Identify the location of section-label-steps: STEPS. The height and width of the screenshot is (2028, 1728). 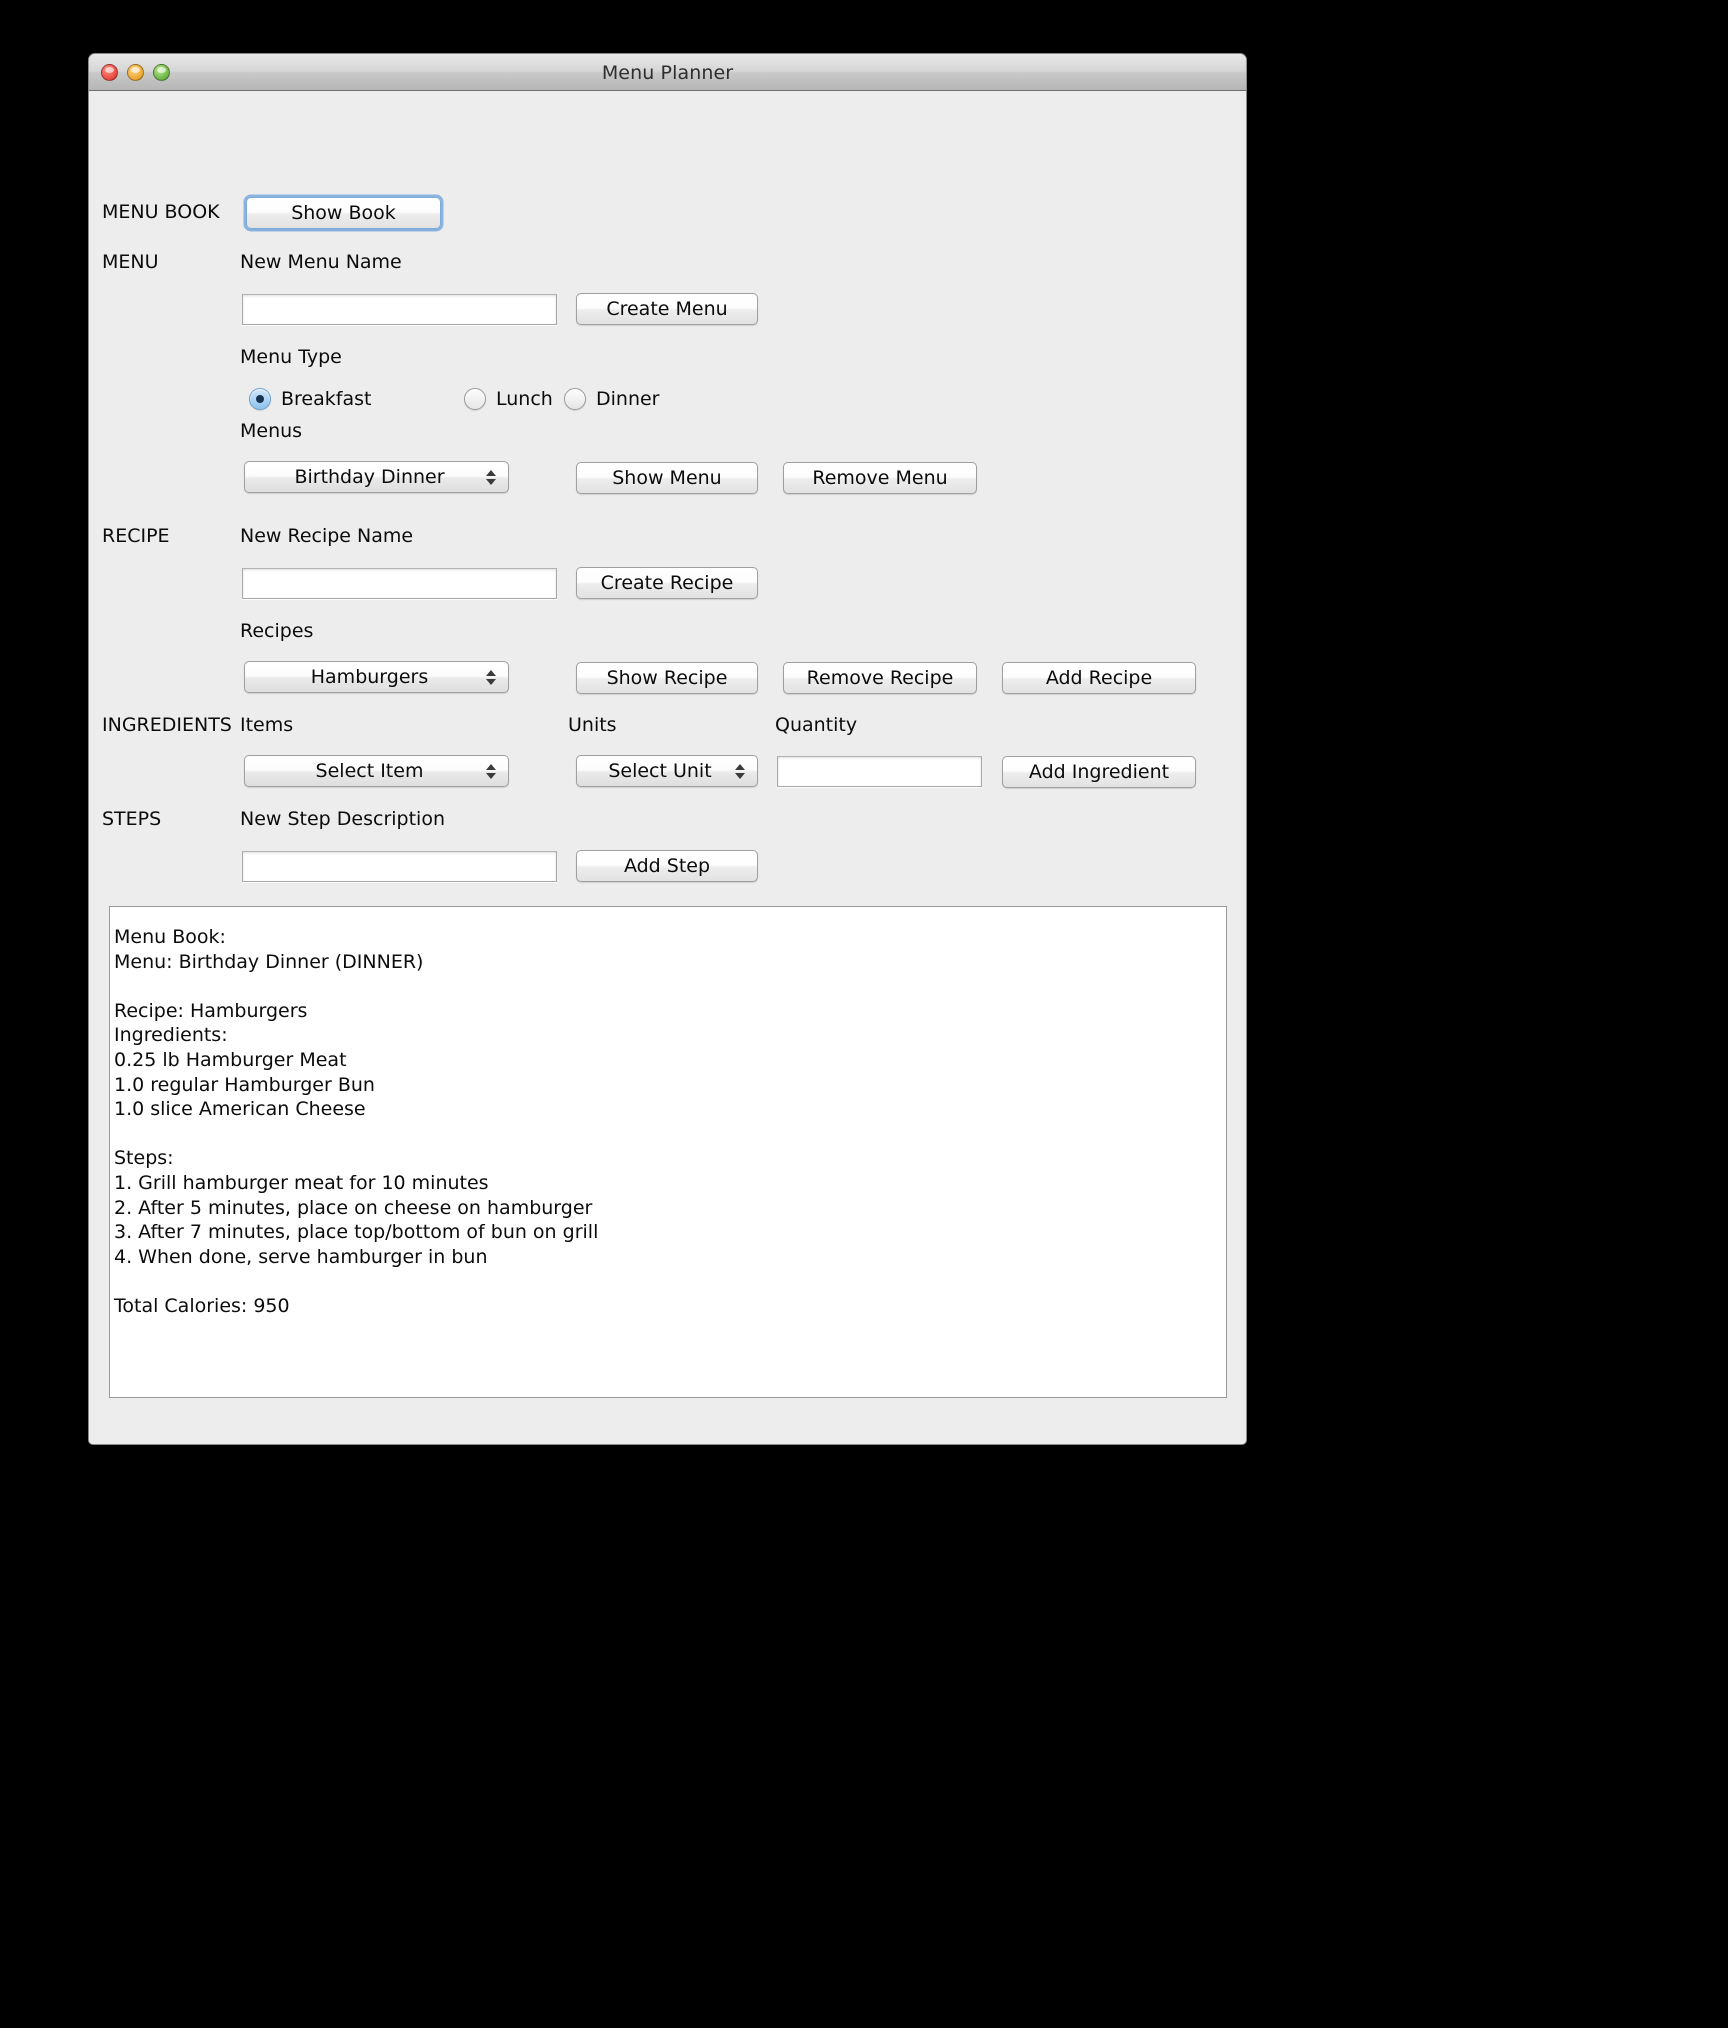
(132, 819).